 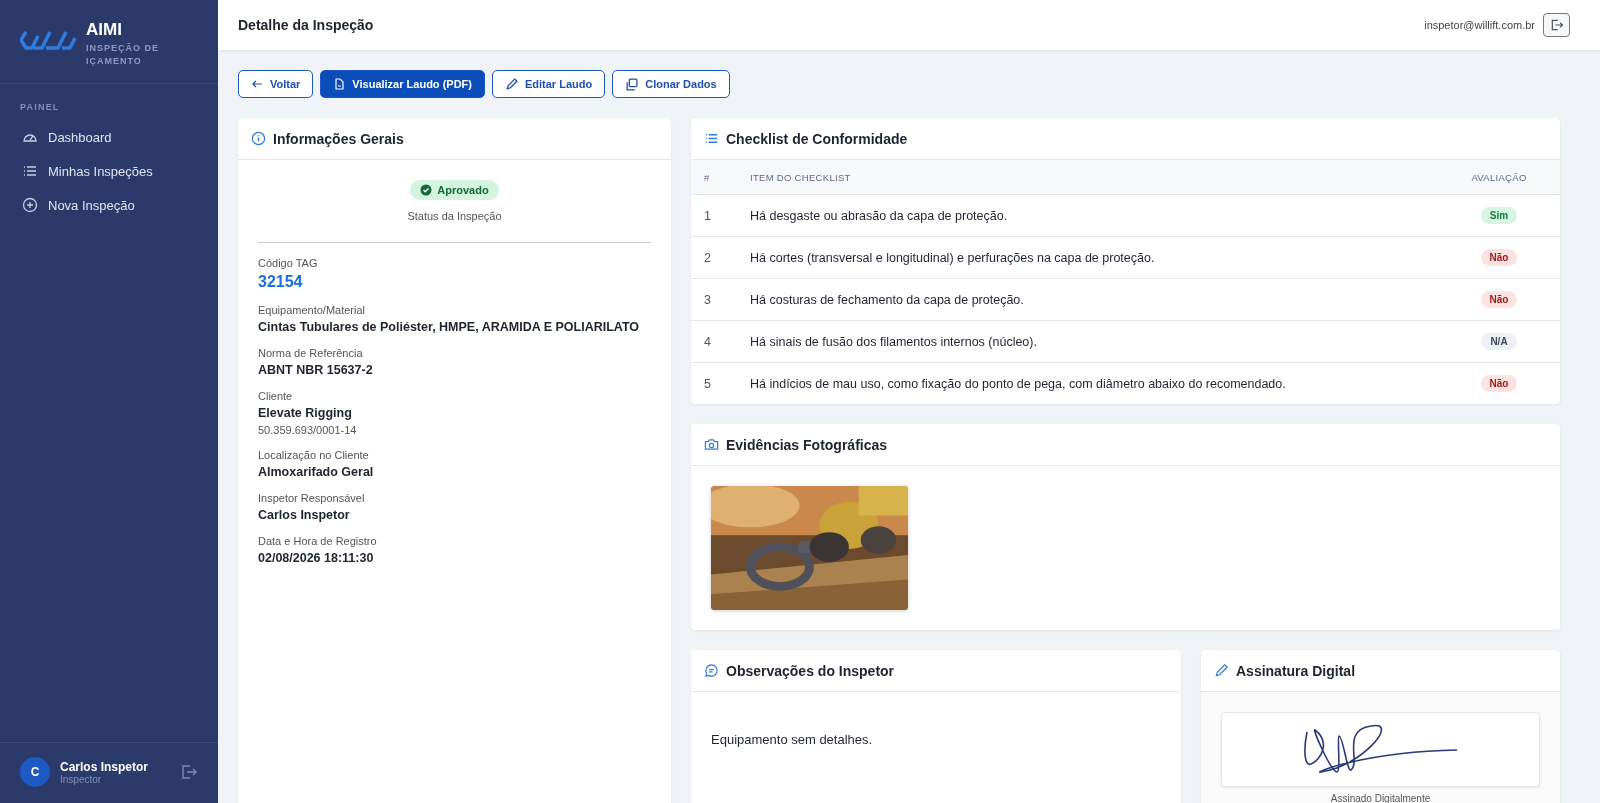 I want to click on status-caption: Status da Inspeção, so click(x=454, y=216).